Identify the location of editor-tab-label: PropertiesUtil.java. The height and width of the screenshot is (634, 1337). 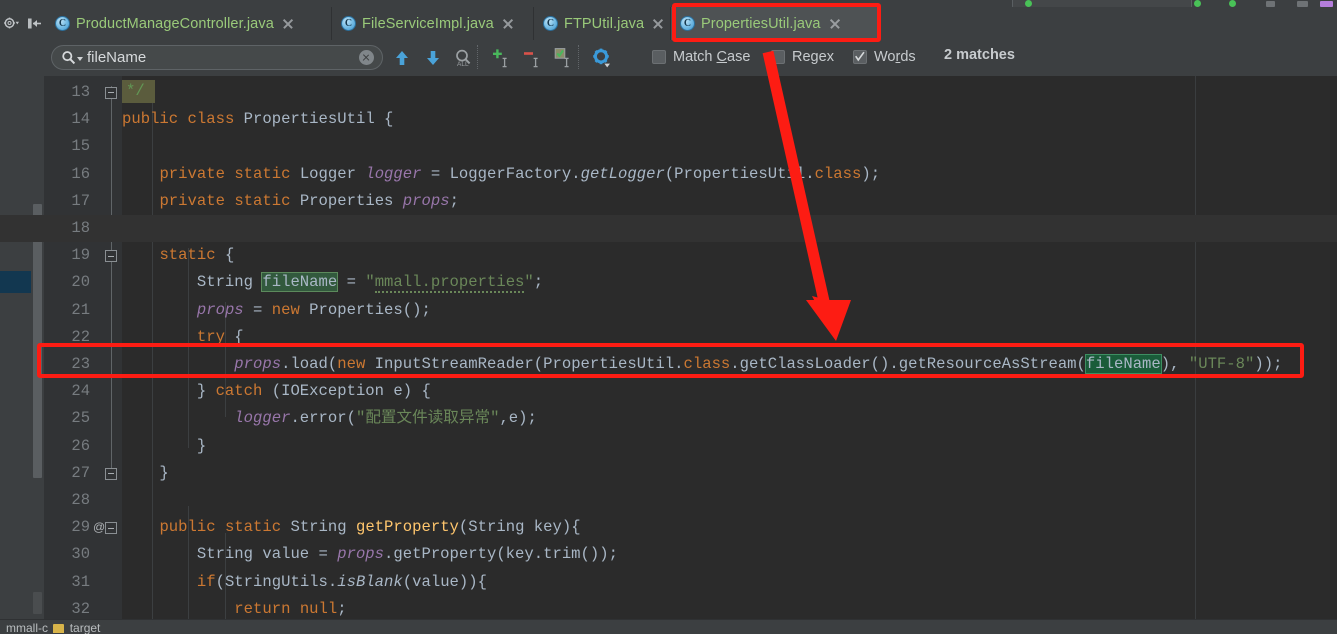
(761, 23).